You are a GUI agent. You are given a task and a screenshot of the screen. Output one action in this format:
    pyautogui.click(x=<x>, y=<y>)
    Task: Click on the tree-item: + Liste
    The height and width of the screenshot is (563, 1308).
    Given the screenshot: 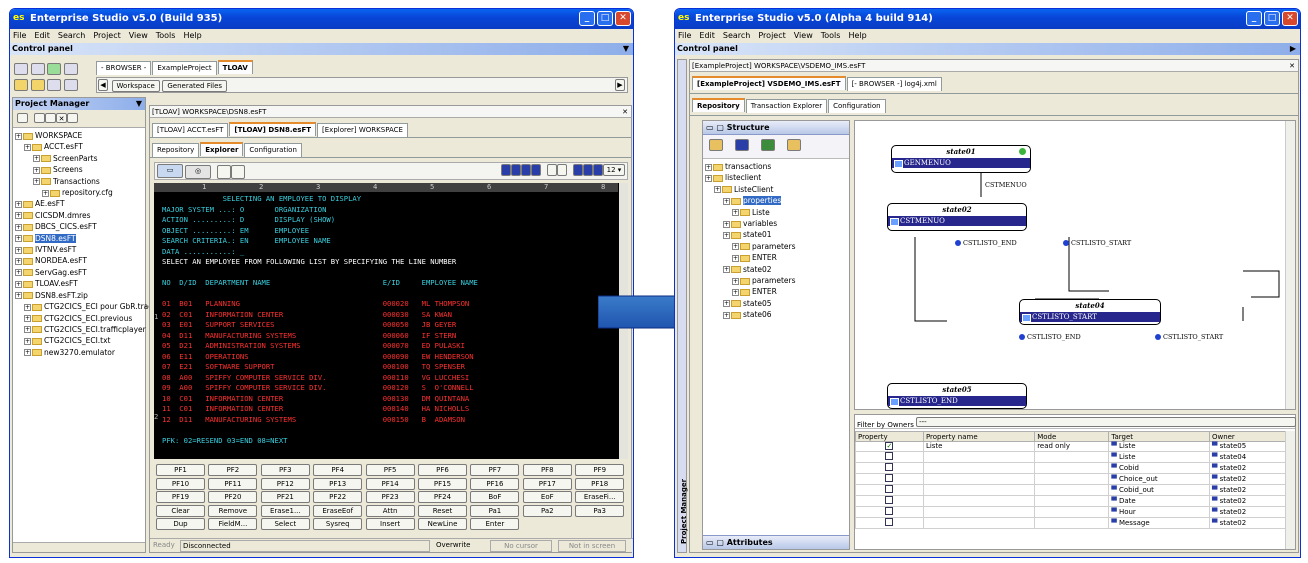 What is the action you would take?
    pyautogui.click(x=776, y=212)
    